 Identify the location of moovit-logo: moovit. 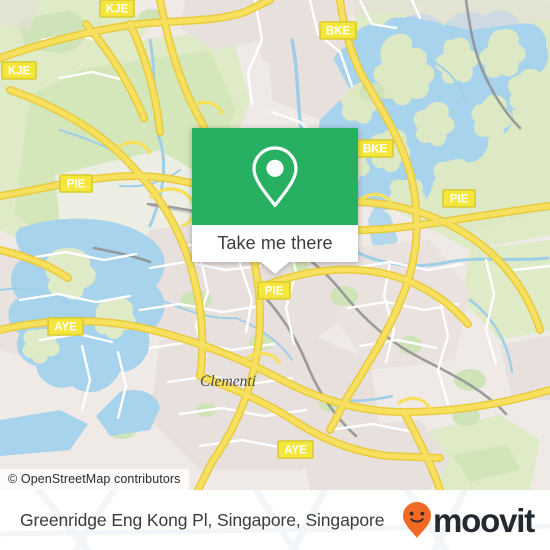
(468, 520).